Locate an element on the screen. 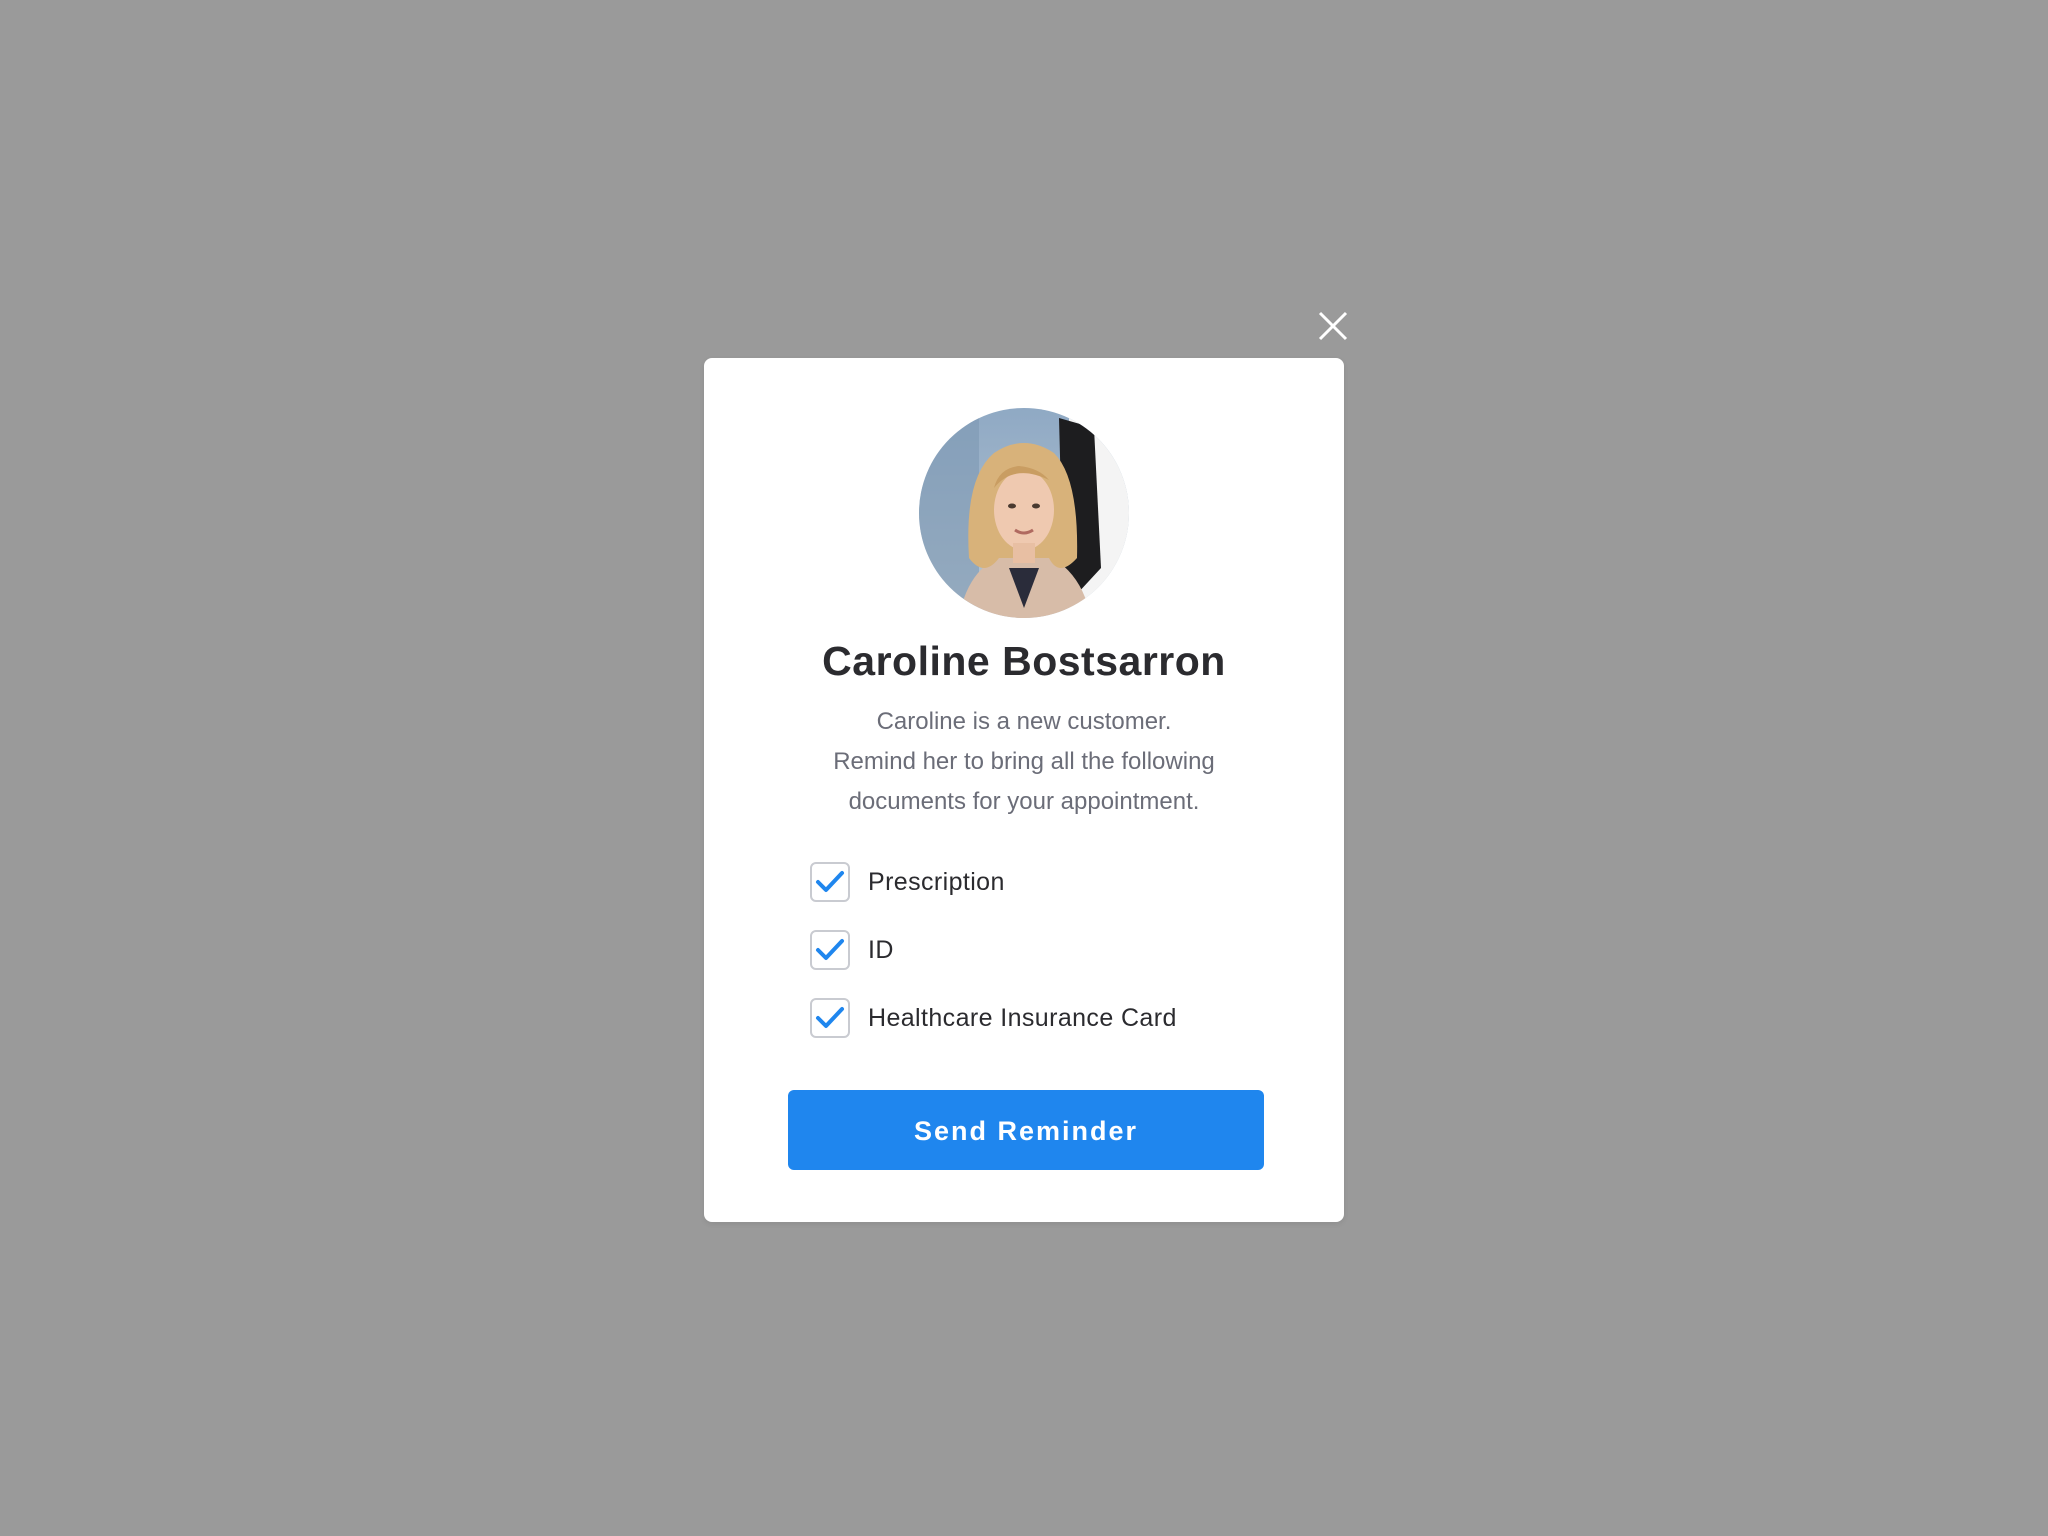  close-button is located at coordinates (1333, 326).